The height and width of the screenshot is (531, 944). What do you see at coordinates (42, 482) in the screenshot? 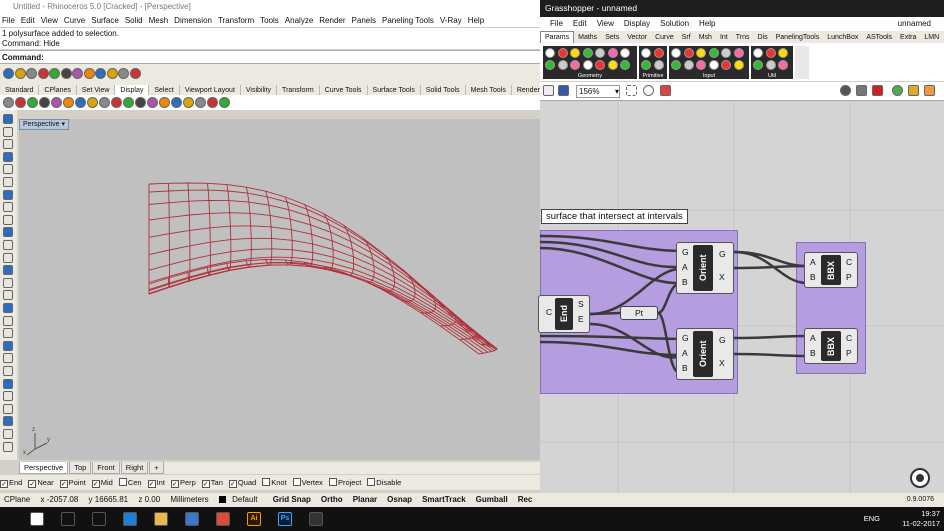
I see `osnap-near: ✓ Near` at bounding box center [42, 482].